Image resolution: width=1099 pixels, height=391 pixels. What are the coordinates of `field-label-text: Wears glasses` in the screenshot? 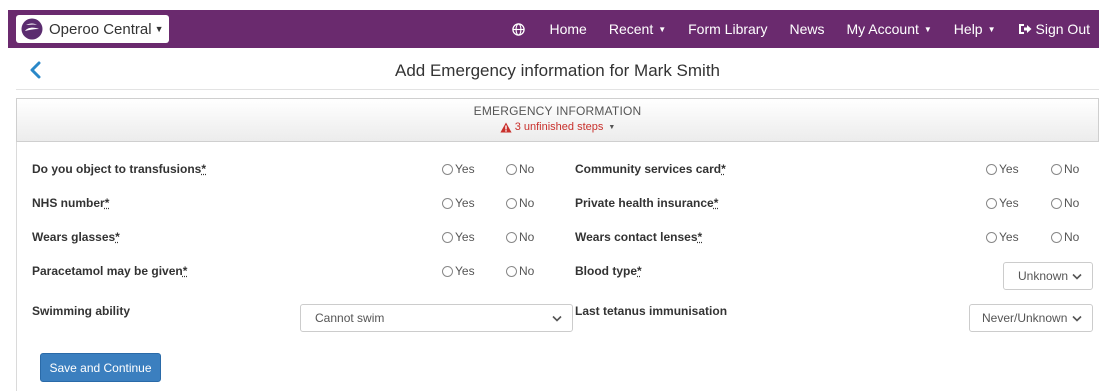 It's located at (74, 237).